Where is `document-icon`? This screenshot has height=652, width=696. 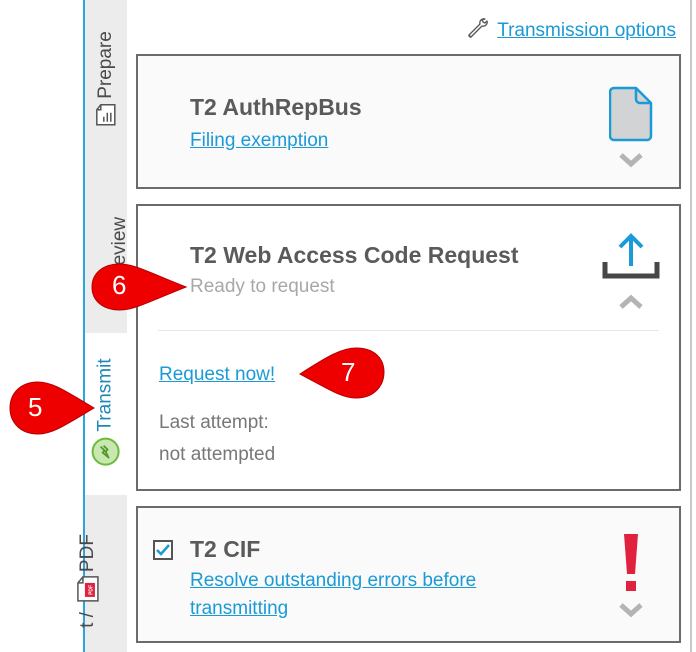
document-icon is located at coordinates (630, 116).